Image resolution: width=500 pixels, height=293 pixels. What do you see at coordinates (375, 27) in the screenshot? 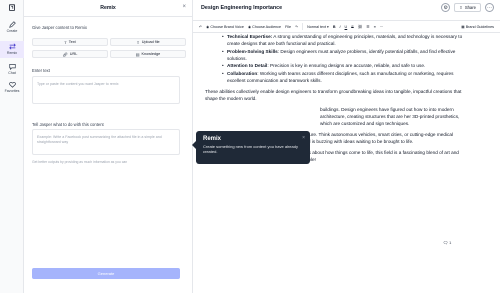
I see `numbered-list-icon: ≡` at bounding box center [375, 27].